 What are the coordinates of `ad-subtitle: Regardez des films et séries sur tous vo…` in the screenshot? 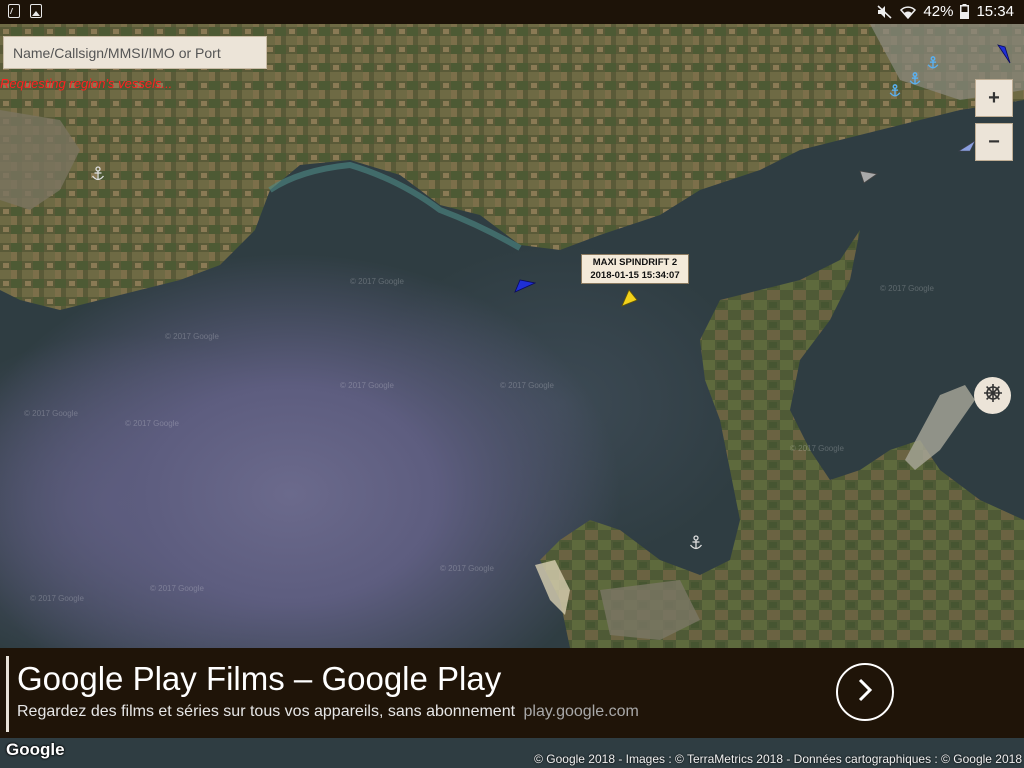 It's located at (328, 712).